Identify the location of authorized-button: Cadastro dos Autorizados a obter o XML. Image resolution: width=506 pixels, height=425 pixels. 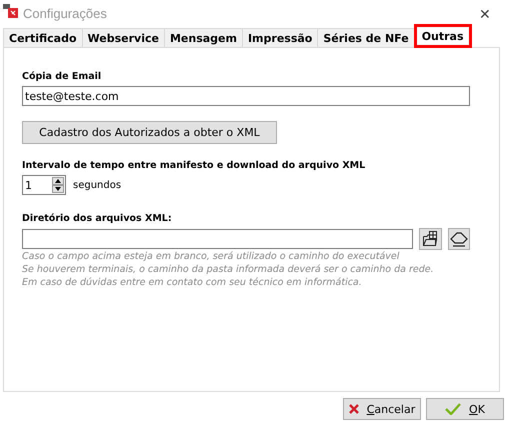
(149, 132).